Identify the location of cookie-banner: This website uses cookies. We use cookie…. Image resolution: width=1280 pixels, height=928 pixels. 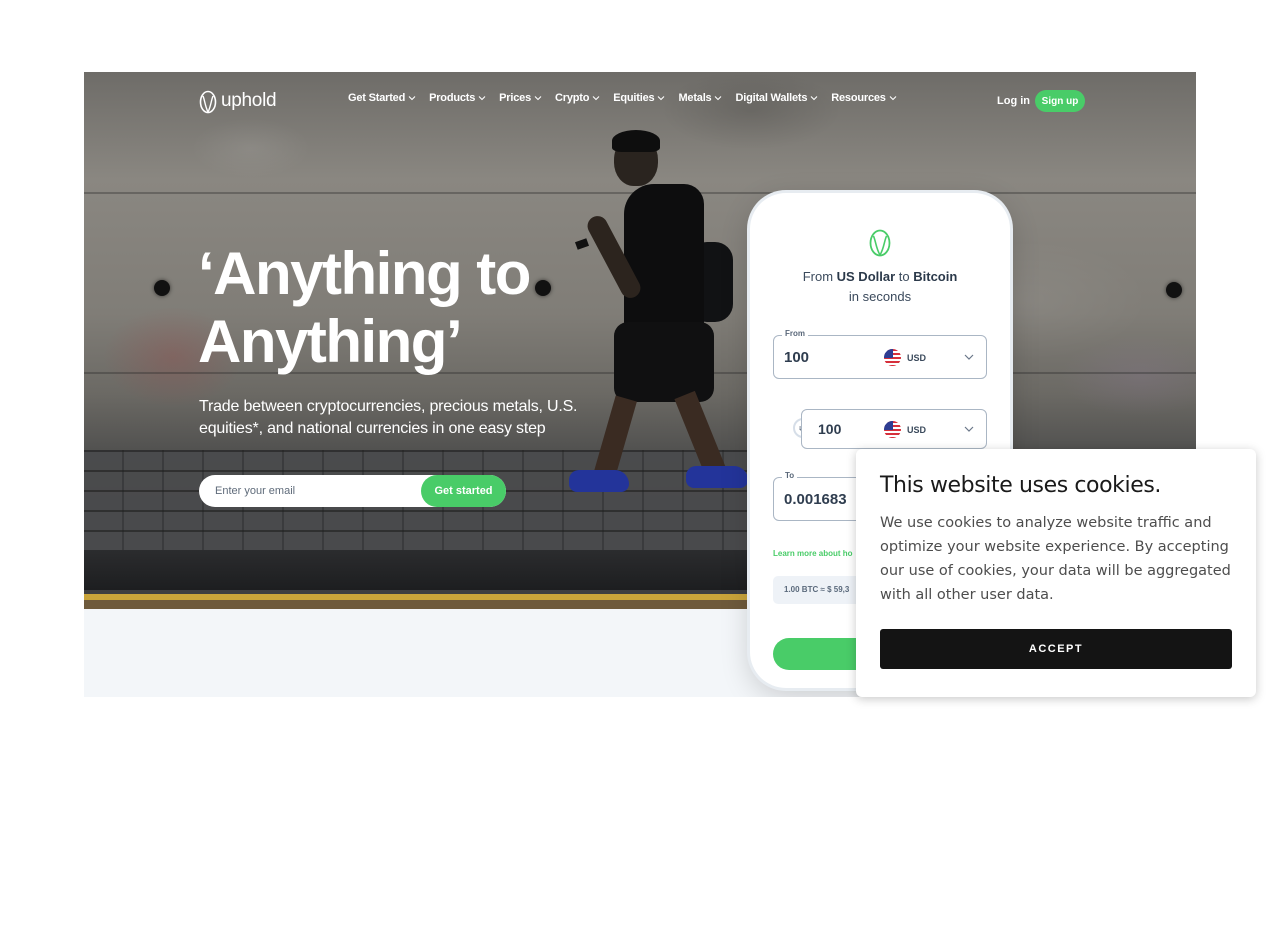
(1056, 573).